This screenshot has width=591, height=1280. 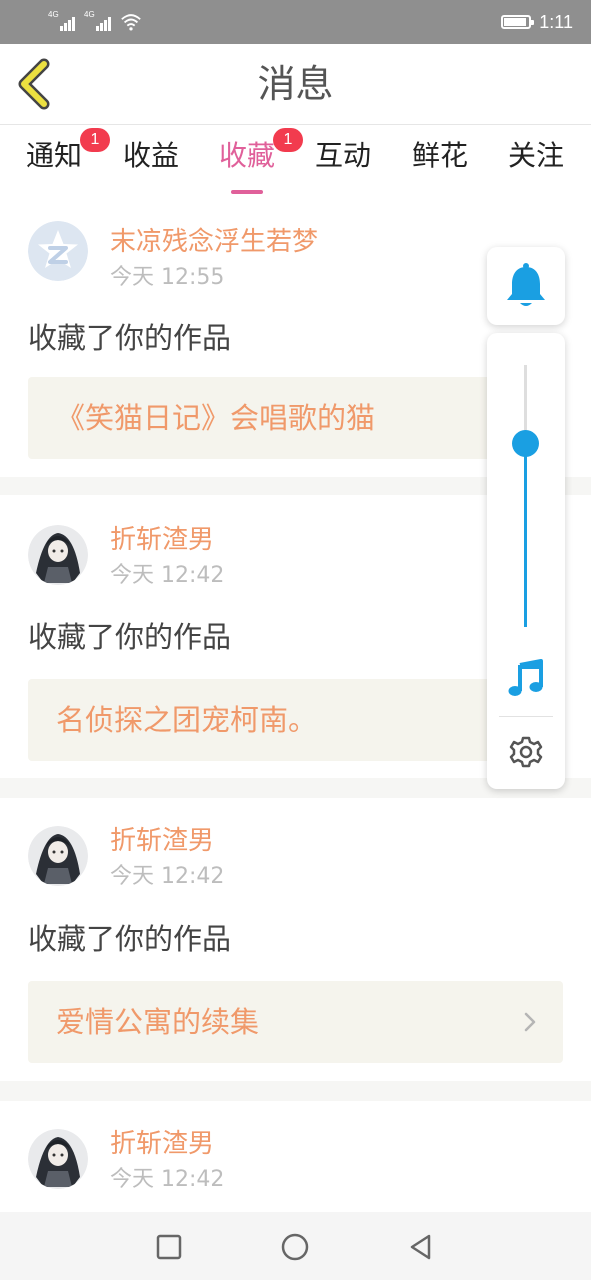 I want to click on tab-bar: 通知 1 收益 收藏 1 互动 鲜花 关注, so click(x=295, y=160).